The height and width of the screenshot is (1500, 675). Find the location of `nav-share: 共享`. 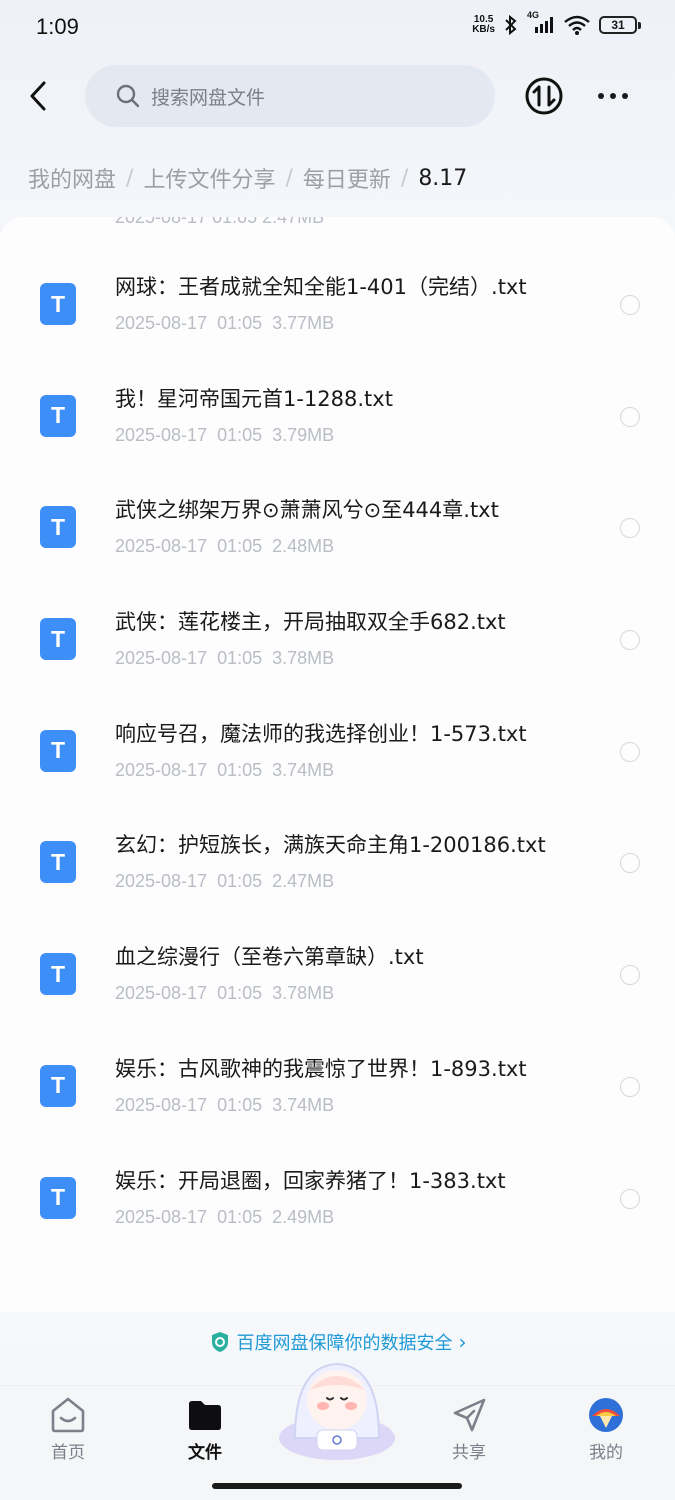

nav-share: 共享 is located at coordinates (469, 1429).